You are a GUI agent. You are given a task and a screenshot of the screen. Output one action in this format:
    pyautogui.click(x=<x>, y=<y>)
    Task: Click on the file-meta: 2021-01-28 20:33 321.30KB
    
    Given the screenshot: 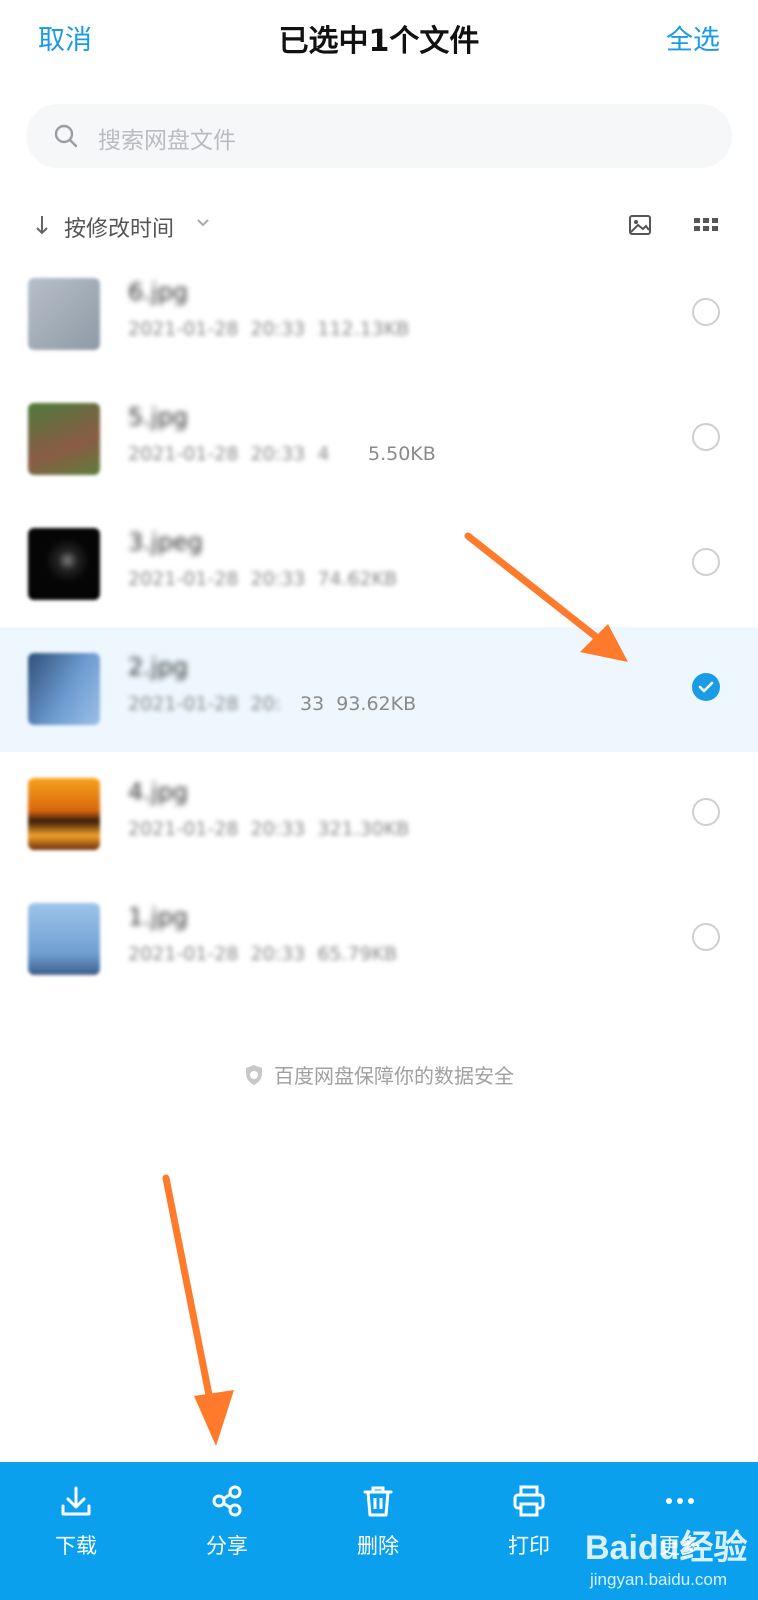 What is the action you would take?
    pyautogui.click(x=269, y=829)
    